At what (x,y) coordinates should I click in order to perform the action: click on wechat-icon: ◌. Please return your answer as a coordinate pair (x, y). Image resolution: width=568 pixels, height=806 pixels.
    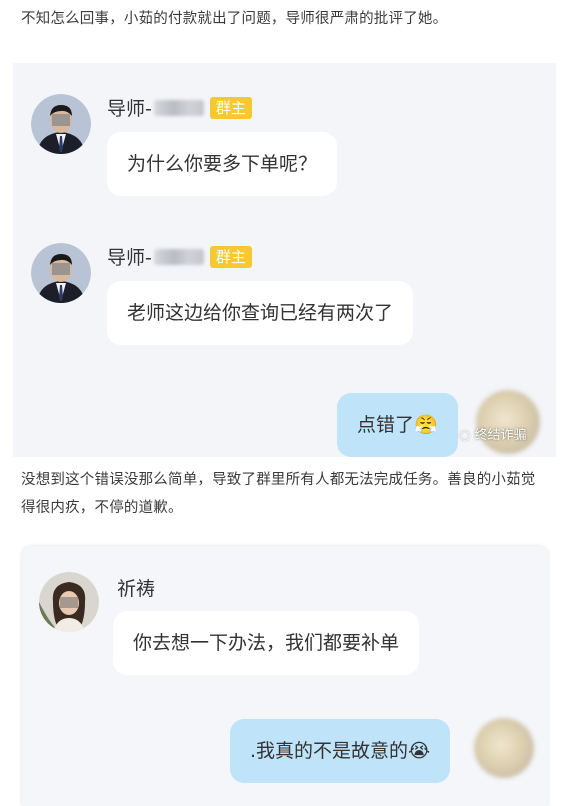
    Looking at the image, I should click on (465, 435).